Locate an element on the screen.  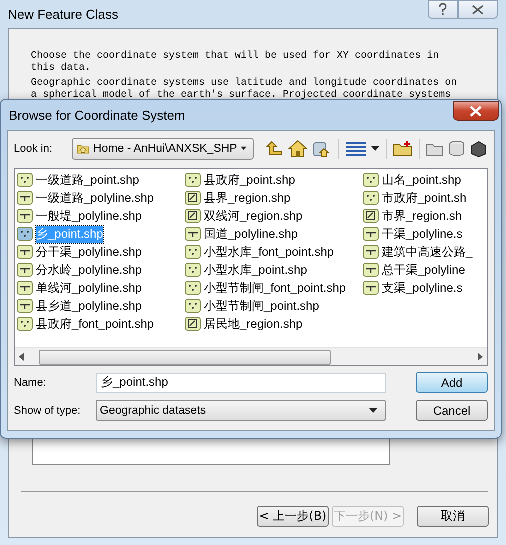
file-item: 分干渠_polyline.shp is located at coordinates (80, 252).